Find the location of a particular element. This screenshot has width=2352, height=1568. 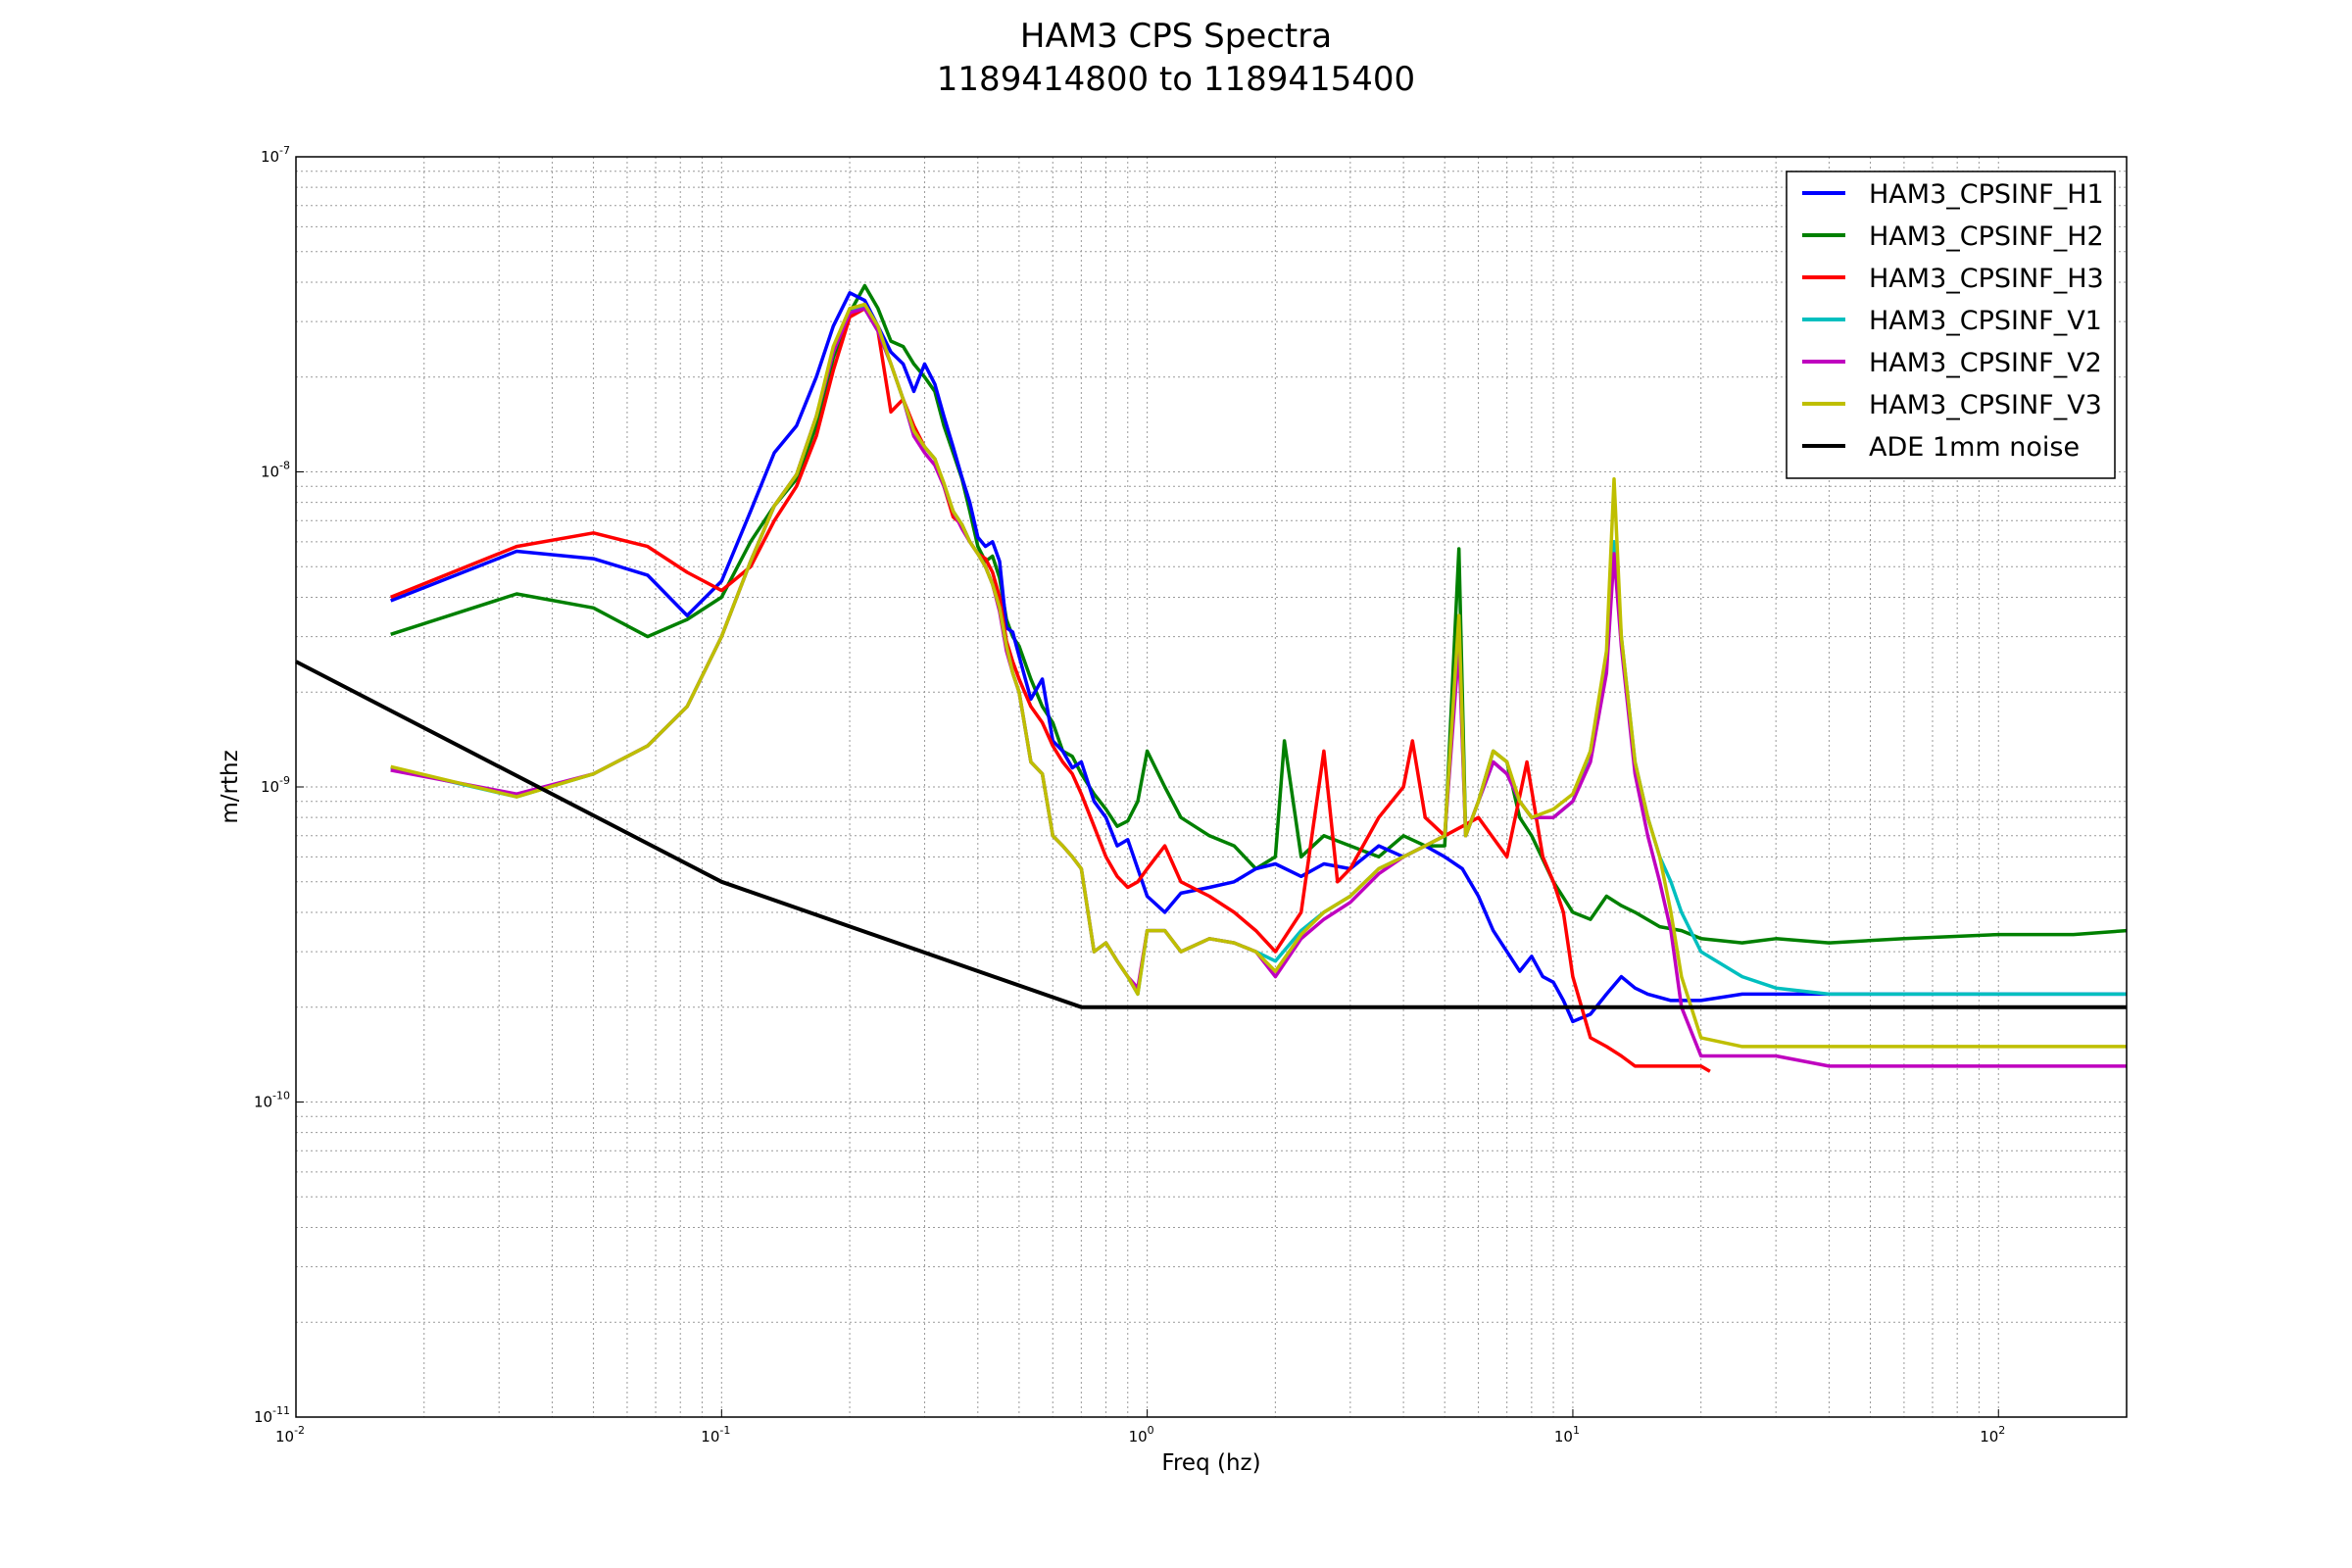

x-tick-label: 101 is located at coordinates (1567, 1435).